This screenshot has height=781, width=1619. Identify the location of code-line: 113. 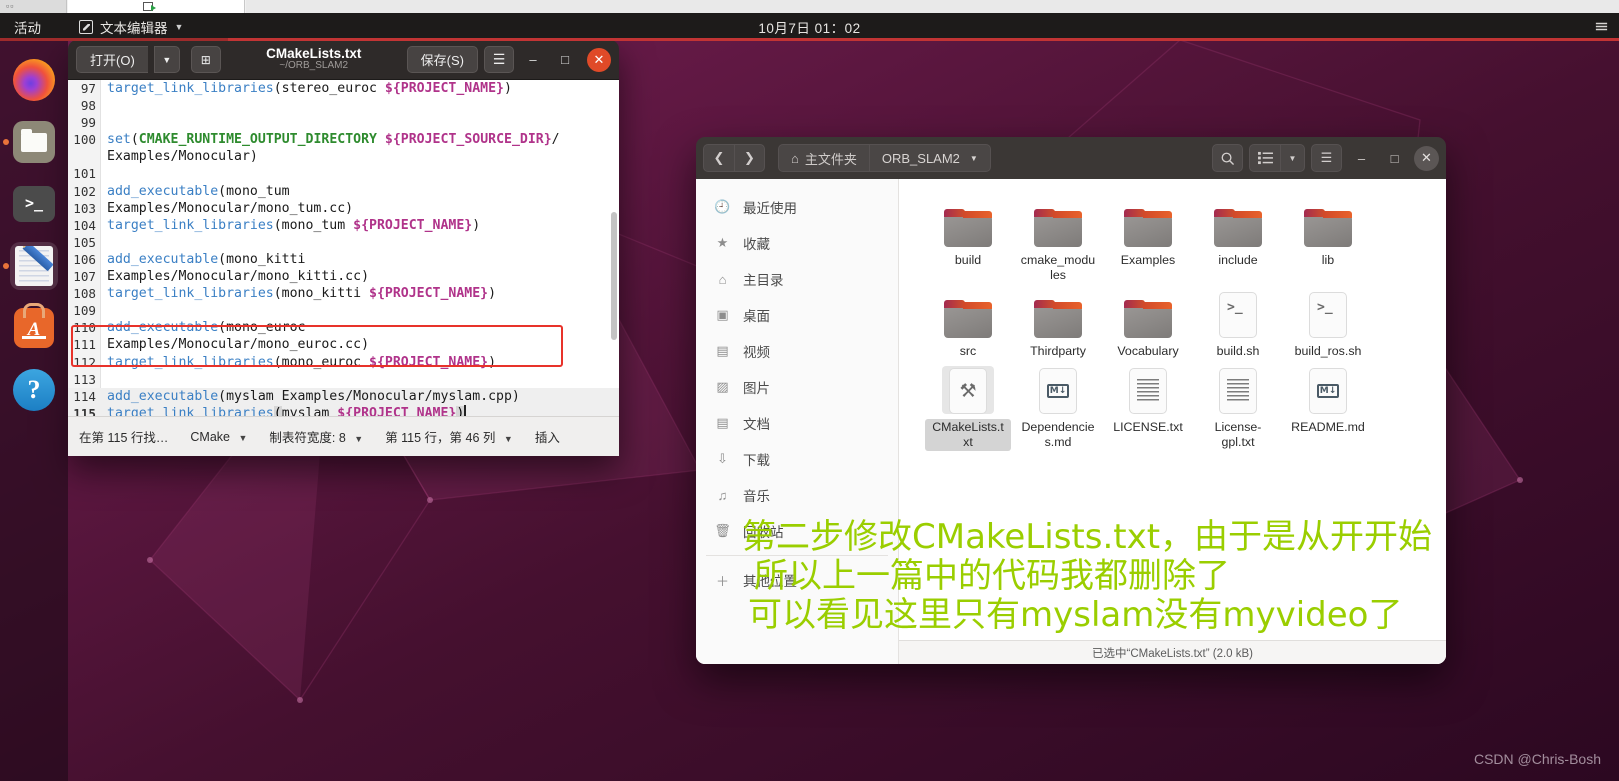
(343, 379).